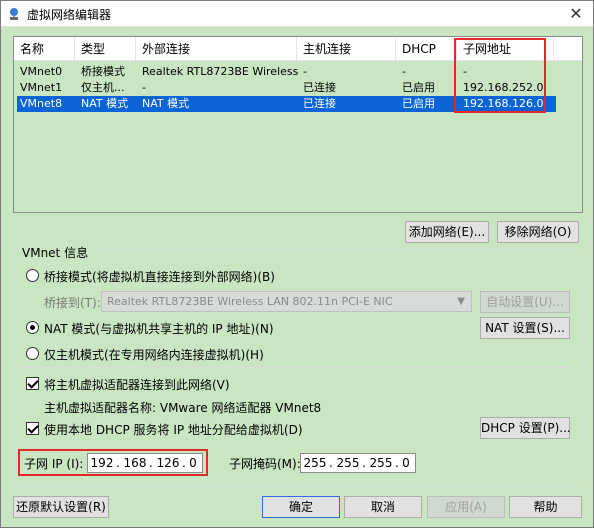 The height and width of the screenshot is (528, 594). Describe the element at coordinates (32, 327) in the screenshot. I see `nat-radio` at that location.